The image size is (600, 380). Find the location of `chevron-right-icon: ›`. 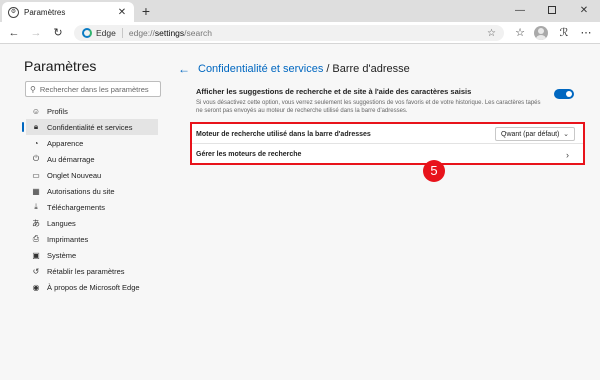

chevron-right-icon: › is located at coordinates (567, 154).